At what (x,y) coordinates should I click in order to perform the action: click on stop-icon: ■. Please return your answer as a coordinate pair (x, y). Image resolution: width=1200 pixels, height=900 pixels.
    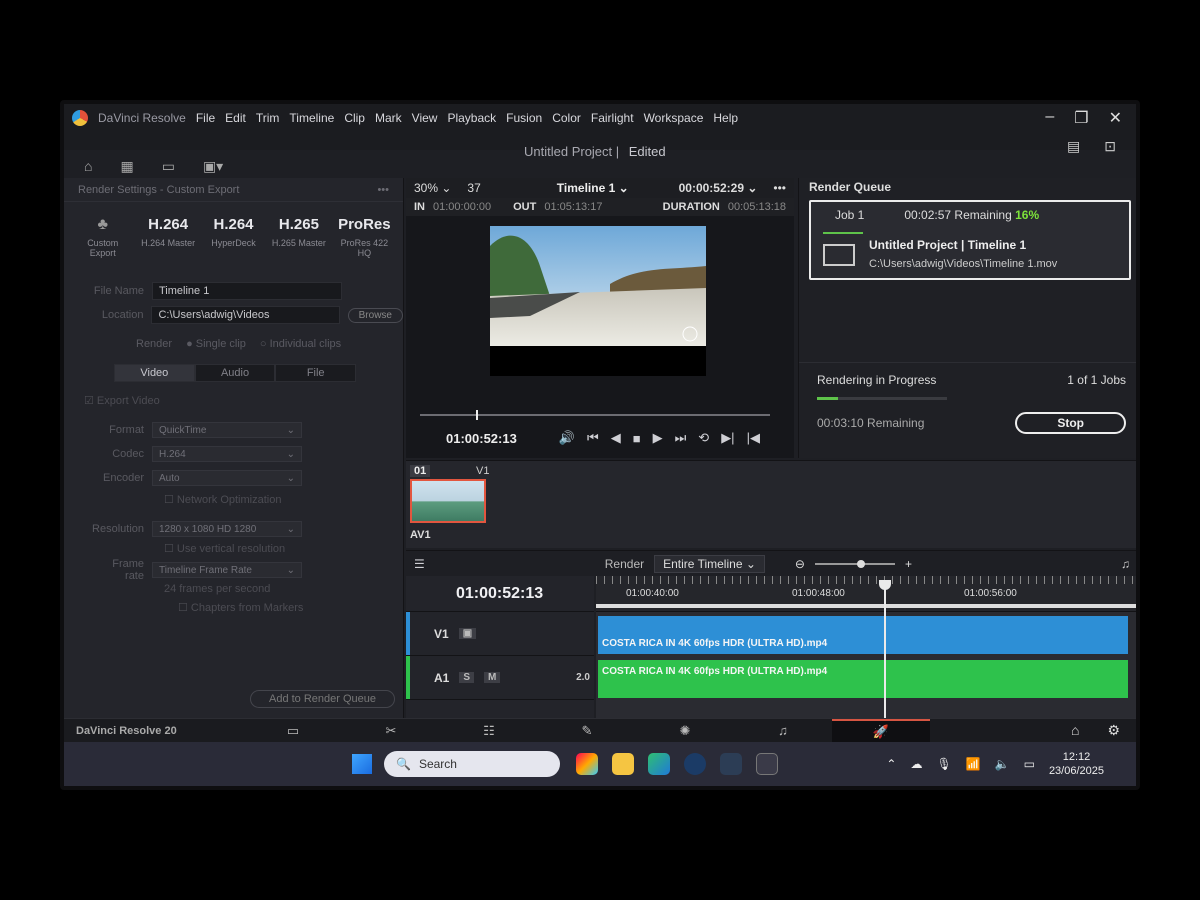
    Looking at the image, I should click on (637, 438).